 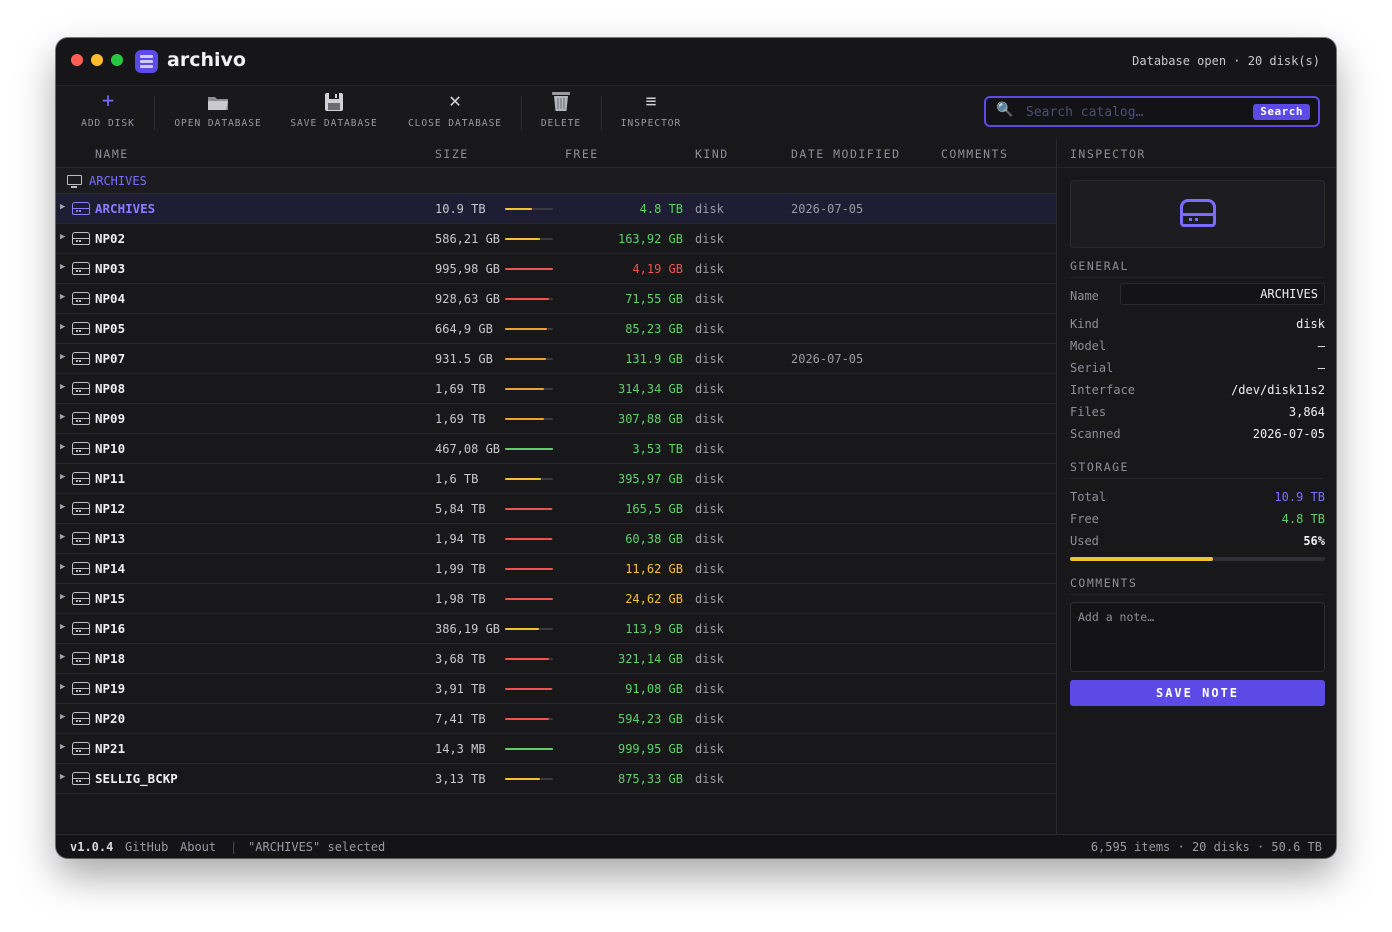 What do you see at coordinates (556, 209) in the screenshot?
I see `disk-row: ▶ ARCHIVES 10.9 TB 4.8 TB disk 2026-07-05` at bounding box center [556, 209].